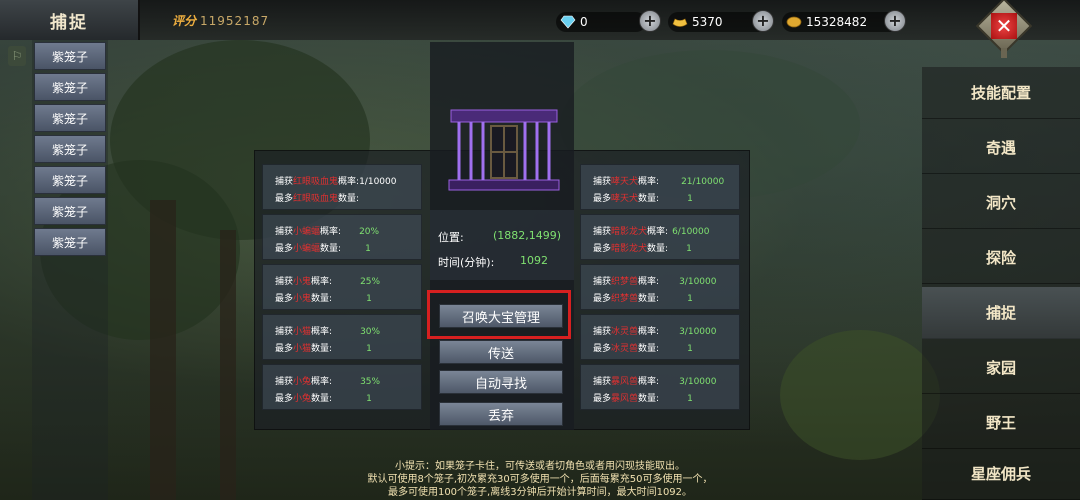 This screenshot has height=500, width=1080. Describe the element at coordinates (1001, 313) in the screenshot. I see `menu-item-capture: 捕捉` at that location.